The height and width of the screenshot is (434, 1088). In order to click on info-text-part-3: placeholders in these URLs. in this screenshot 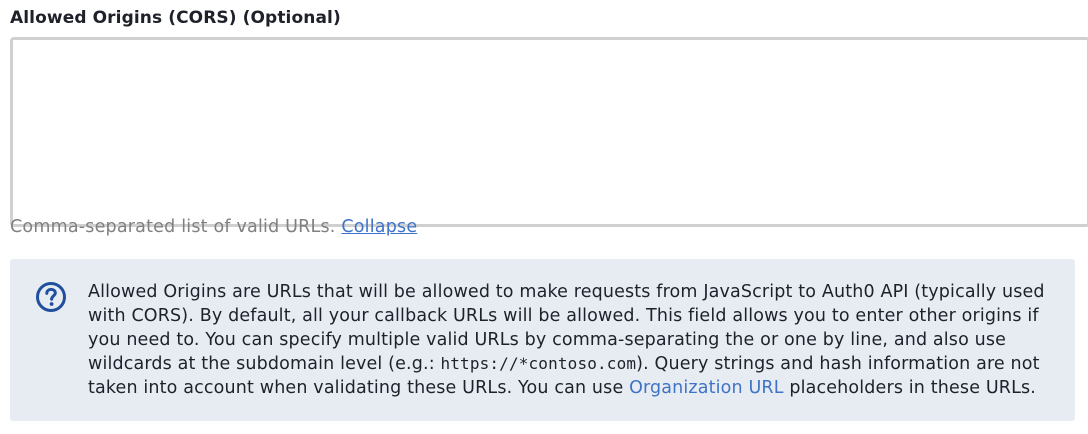, I will do `click(909, 388)`.